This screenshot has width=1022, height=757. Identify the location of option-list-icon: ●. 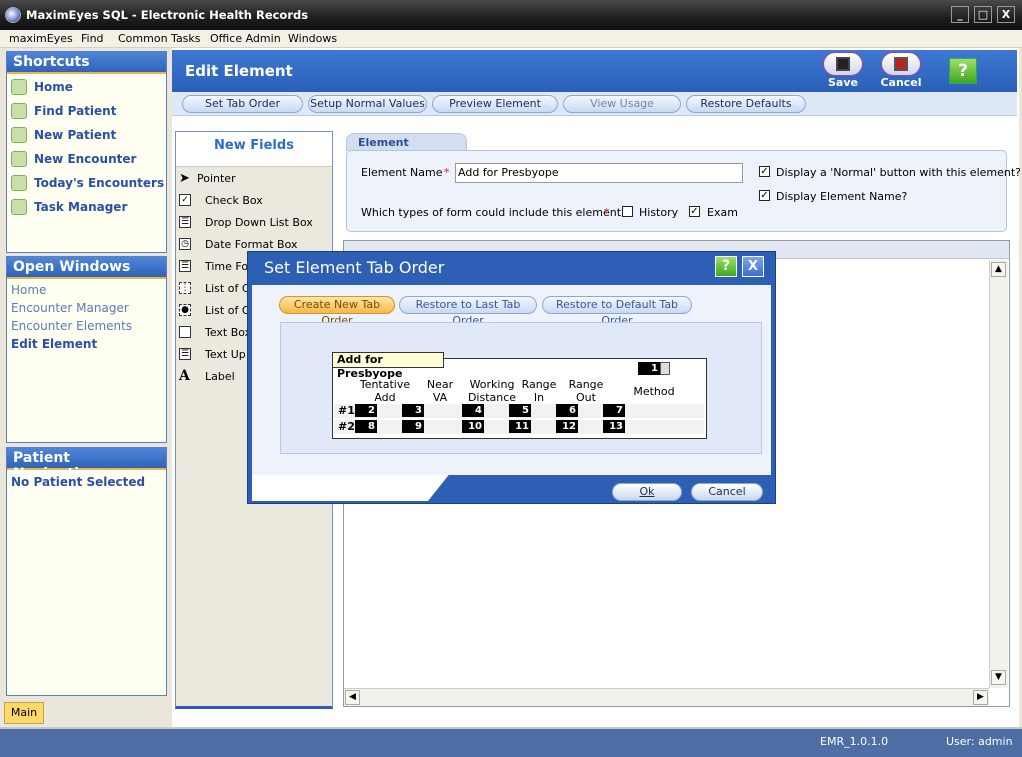
(185, 310).